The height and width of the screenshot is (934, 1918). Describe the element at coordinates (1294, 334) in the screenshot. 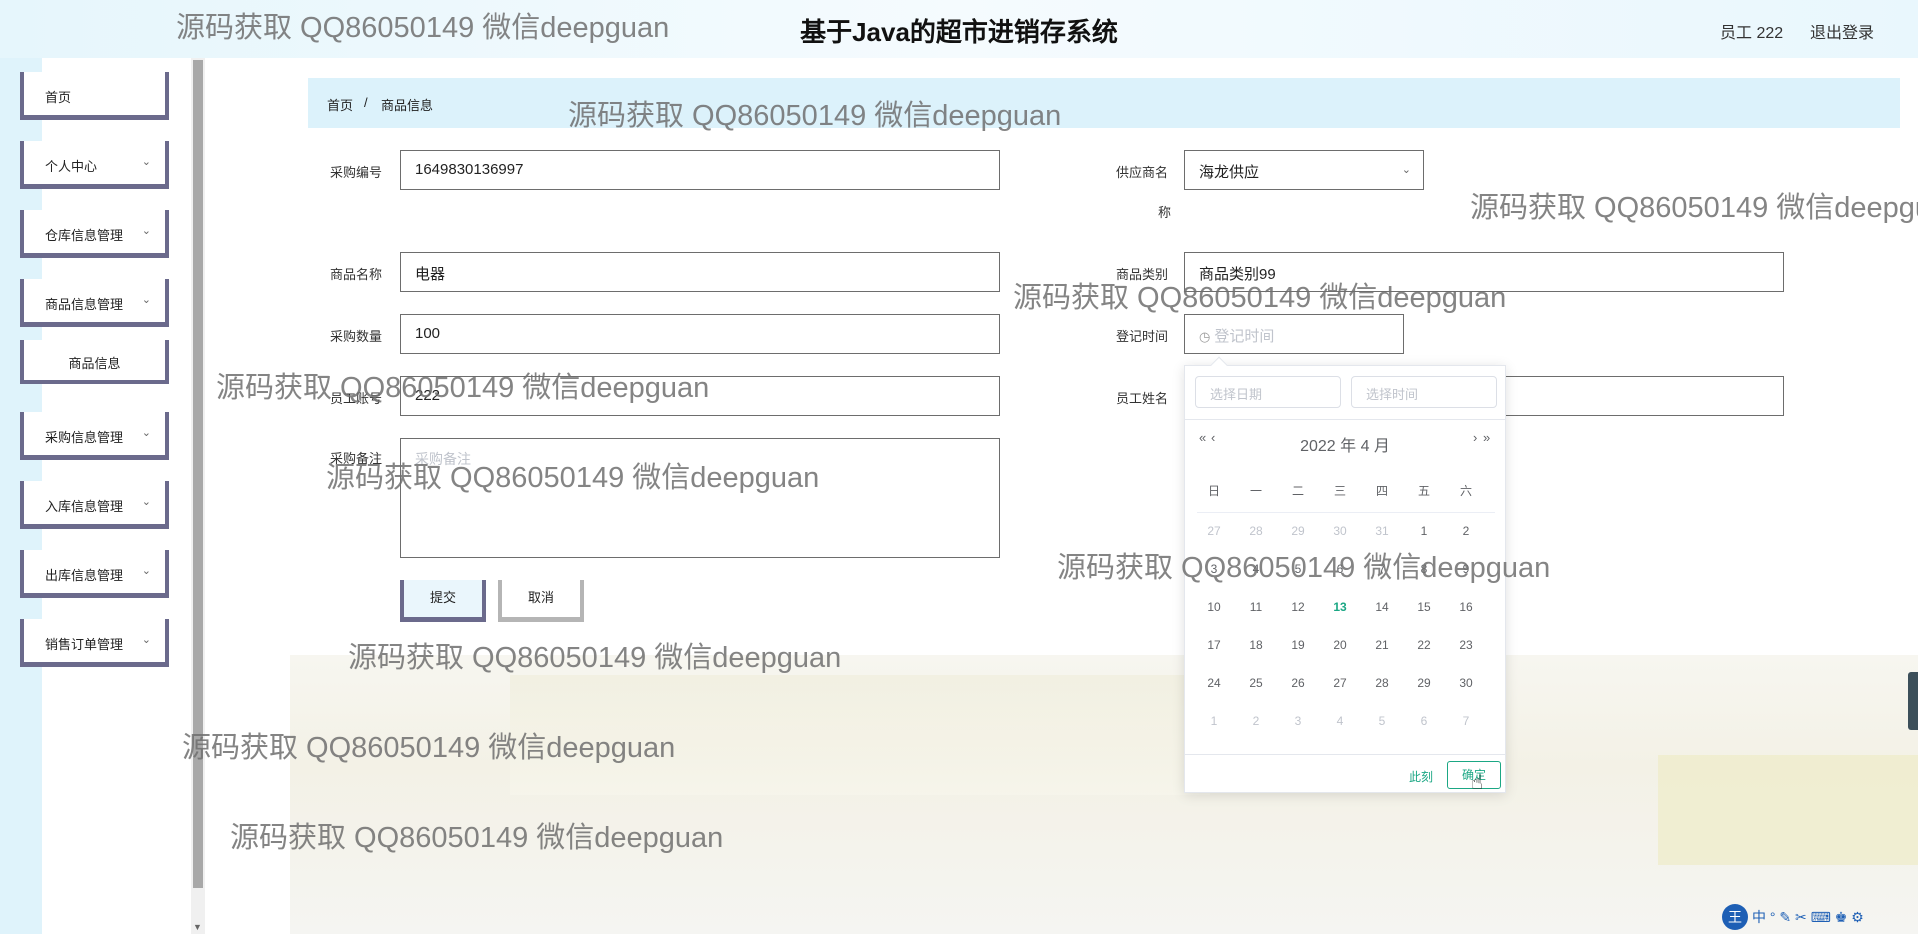

I see `register-time-input: ◷ 登记时间` at that location.